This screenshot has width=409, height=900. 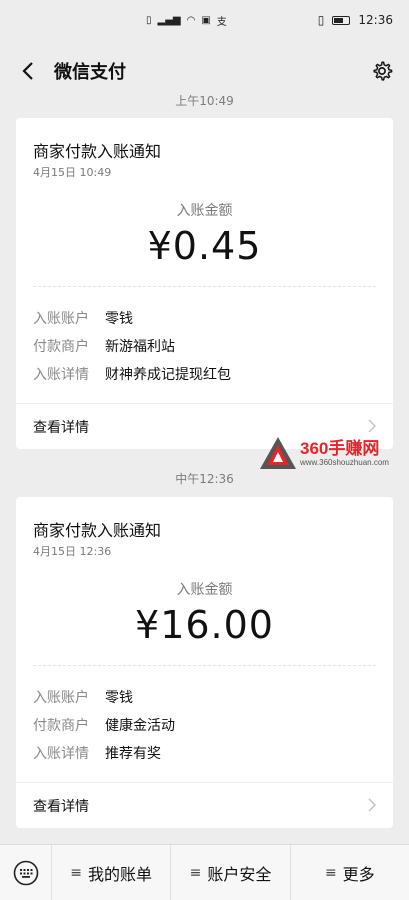 I want to click on status-bar: ▯ ▂▄▆ ◠ ▣ 支 ▯ 12:36, so click(x=204, y=20).